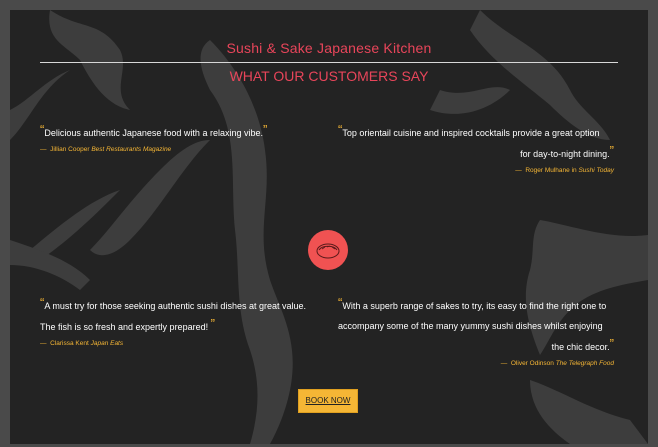  Describe the element at coordinates (329, 48) in the screenshot. I see `restaurant-title: Sushi & Sake Japanese Kitchen` at that location.